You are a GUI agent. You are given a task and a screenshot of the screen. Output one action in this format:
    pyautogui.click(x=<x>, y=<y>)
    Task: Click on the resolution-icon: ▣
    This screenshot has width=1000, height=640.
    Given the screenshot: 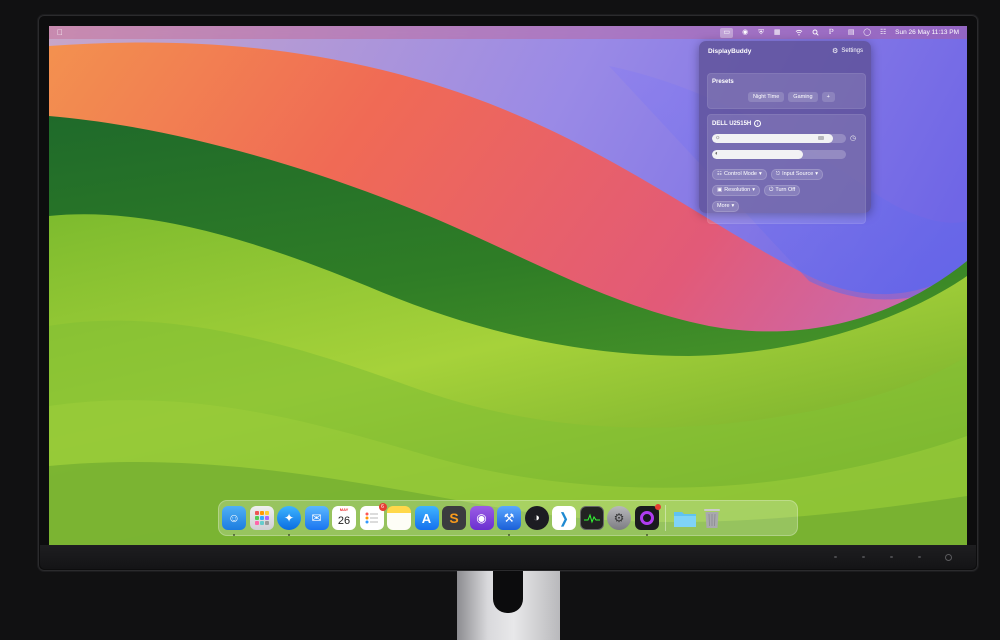 What is the action you would take?
    pyautogui.click(x=720, y=190)
    